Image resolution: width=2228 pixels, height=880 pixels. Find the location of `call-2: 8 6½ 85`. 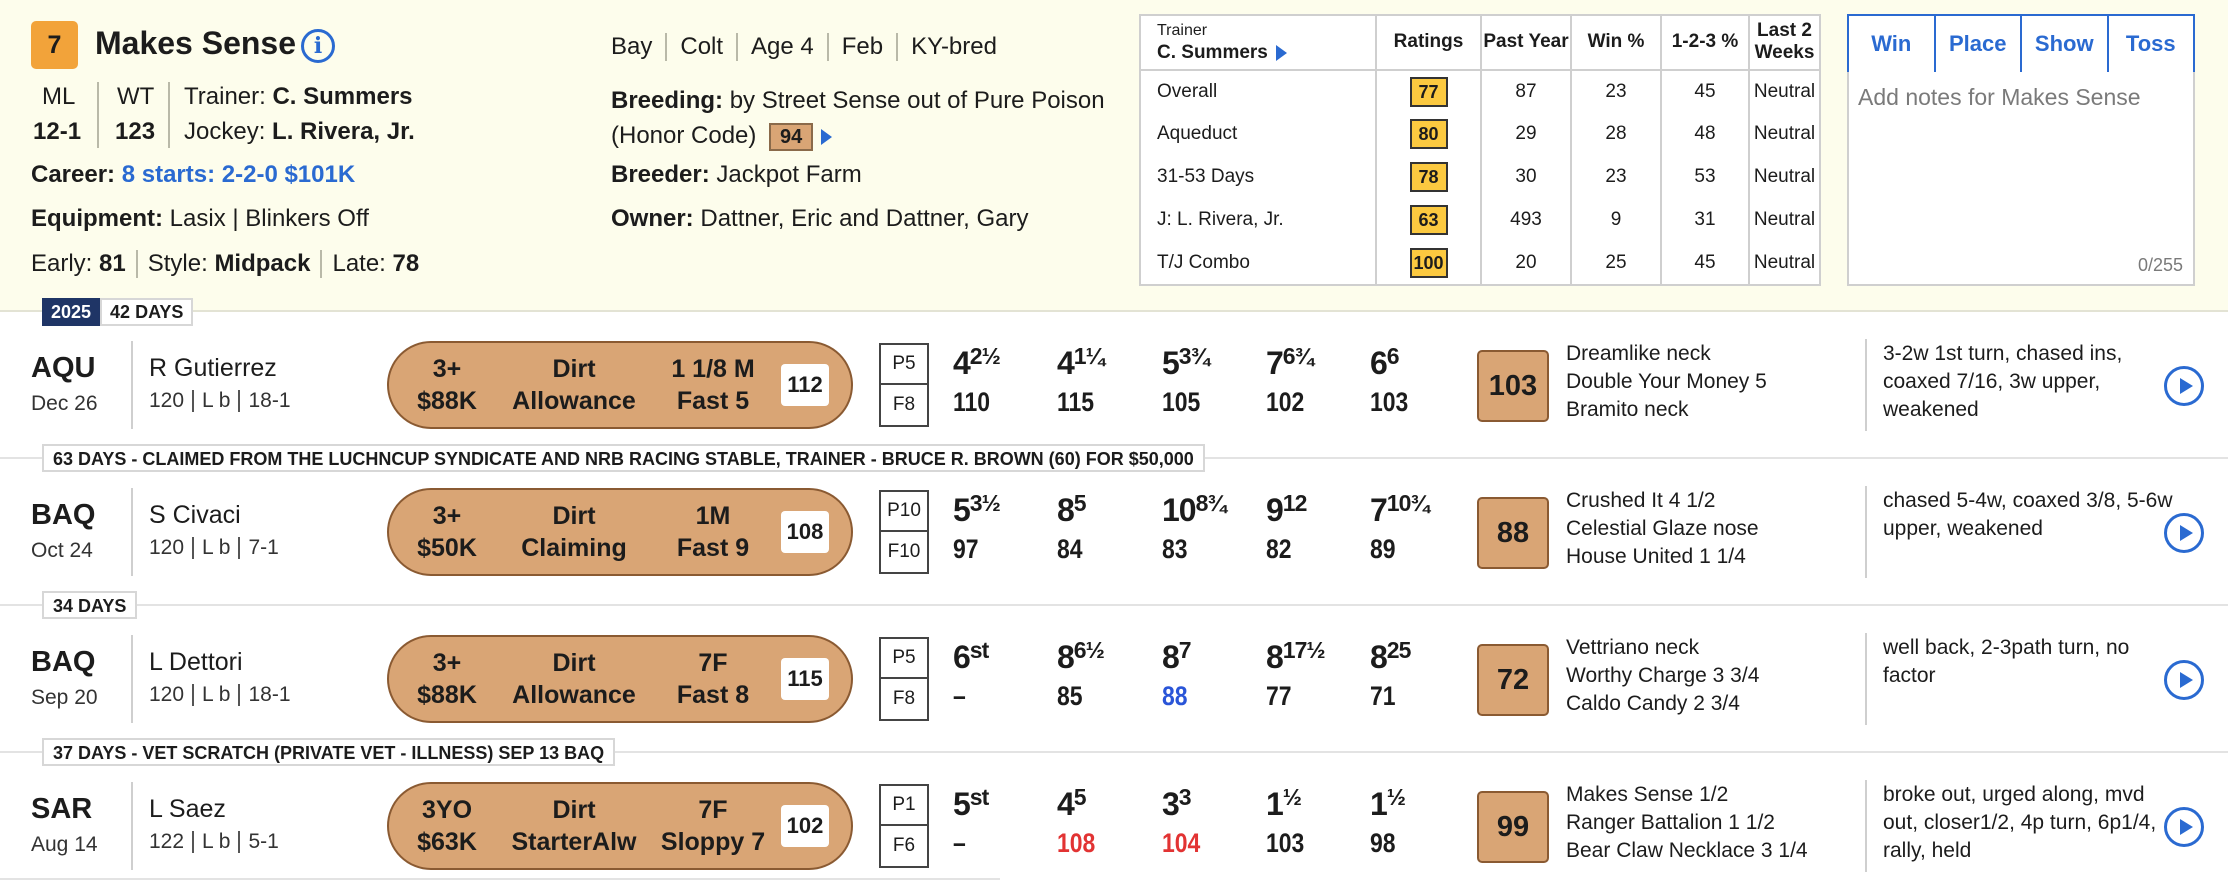

call-2: 8 6½ 85 is located at coordinates (1081, 674).